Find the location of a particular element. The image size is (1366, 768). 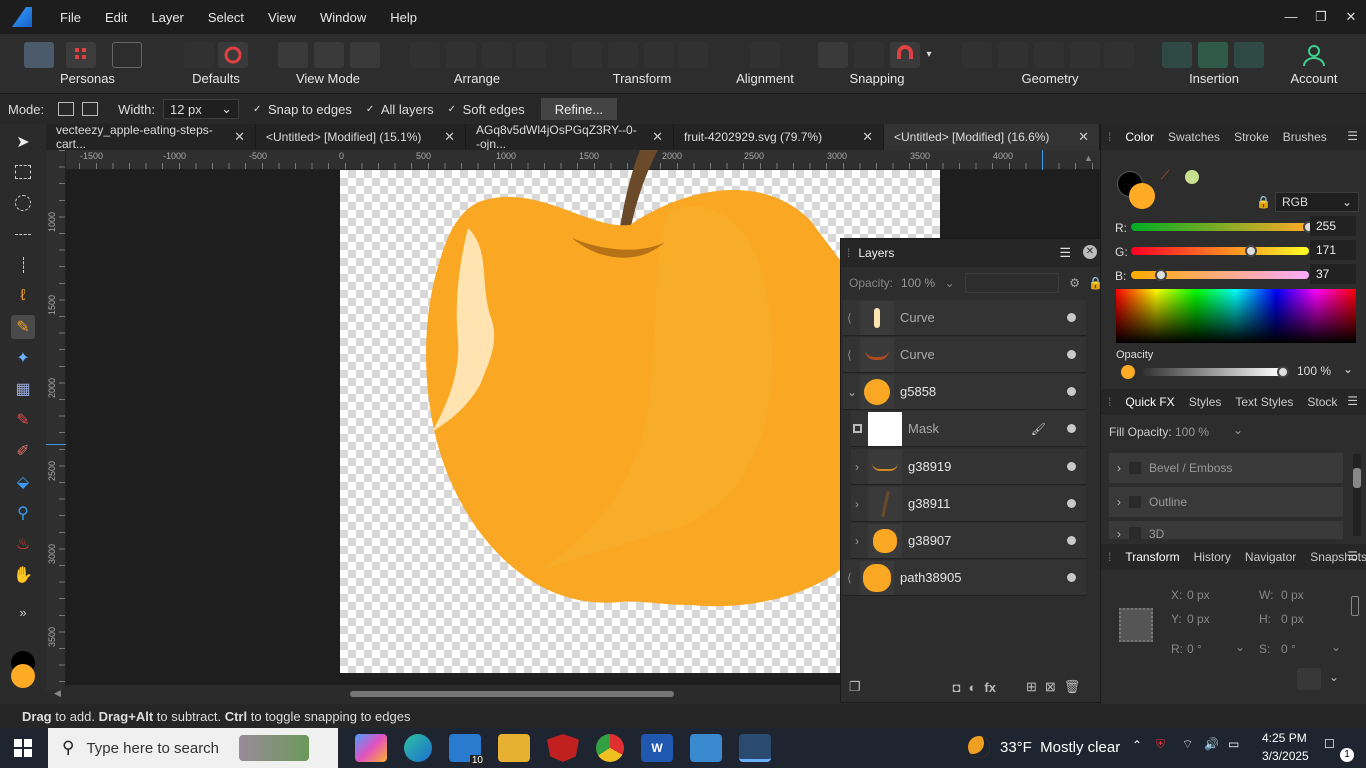

menu-select: Select is located at coordinates (226, 17).